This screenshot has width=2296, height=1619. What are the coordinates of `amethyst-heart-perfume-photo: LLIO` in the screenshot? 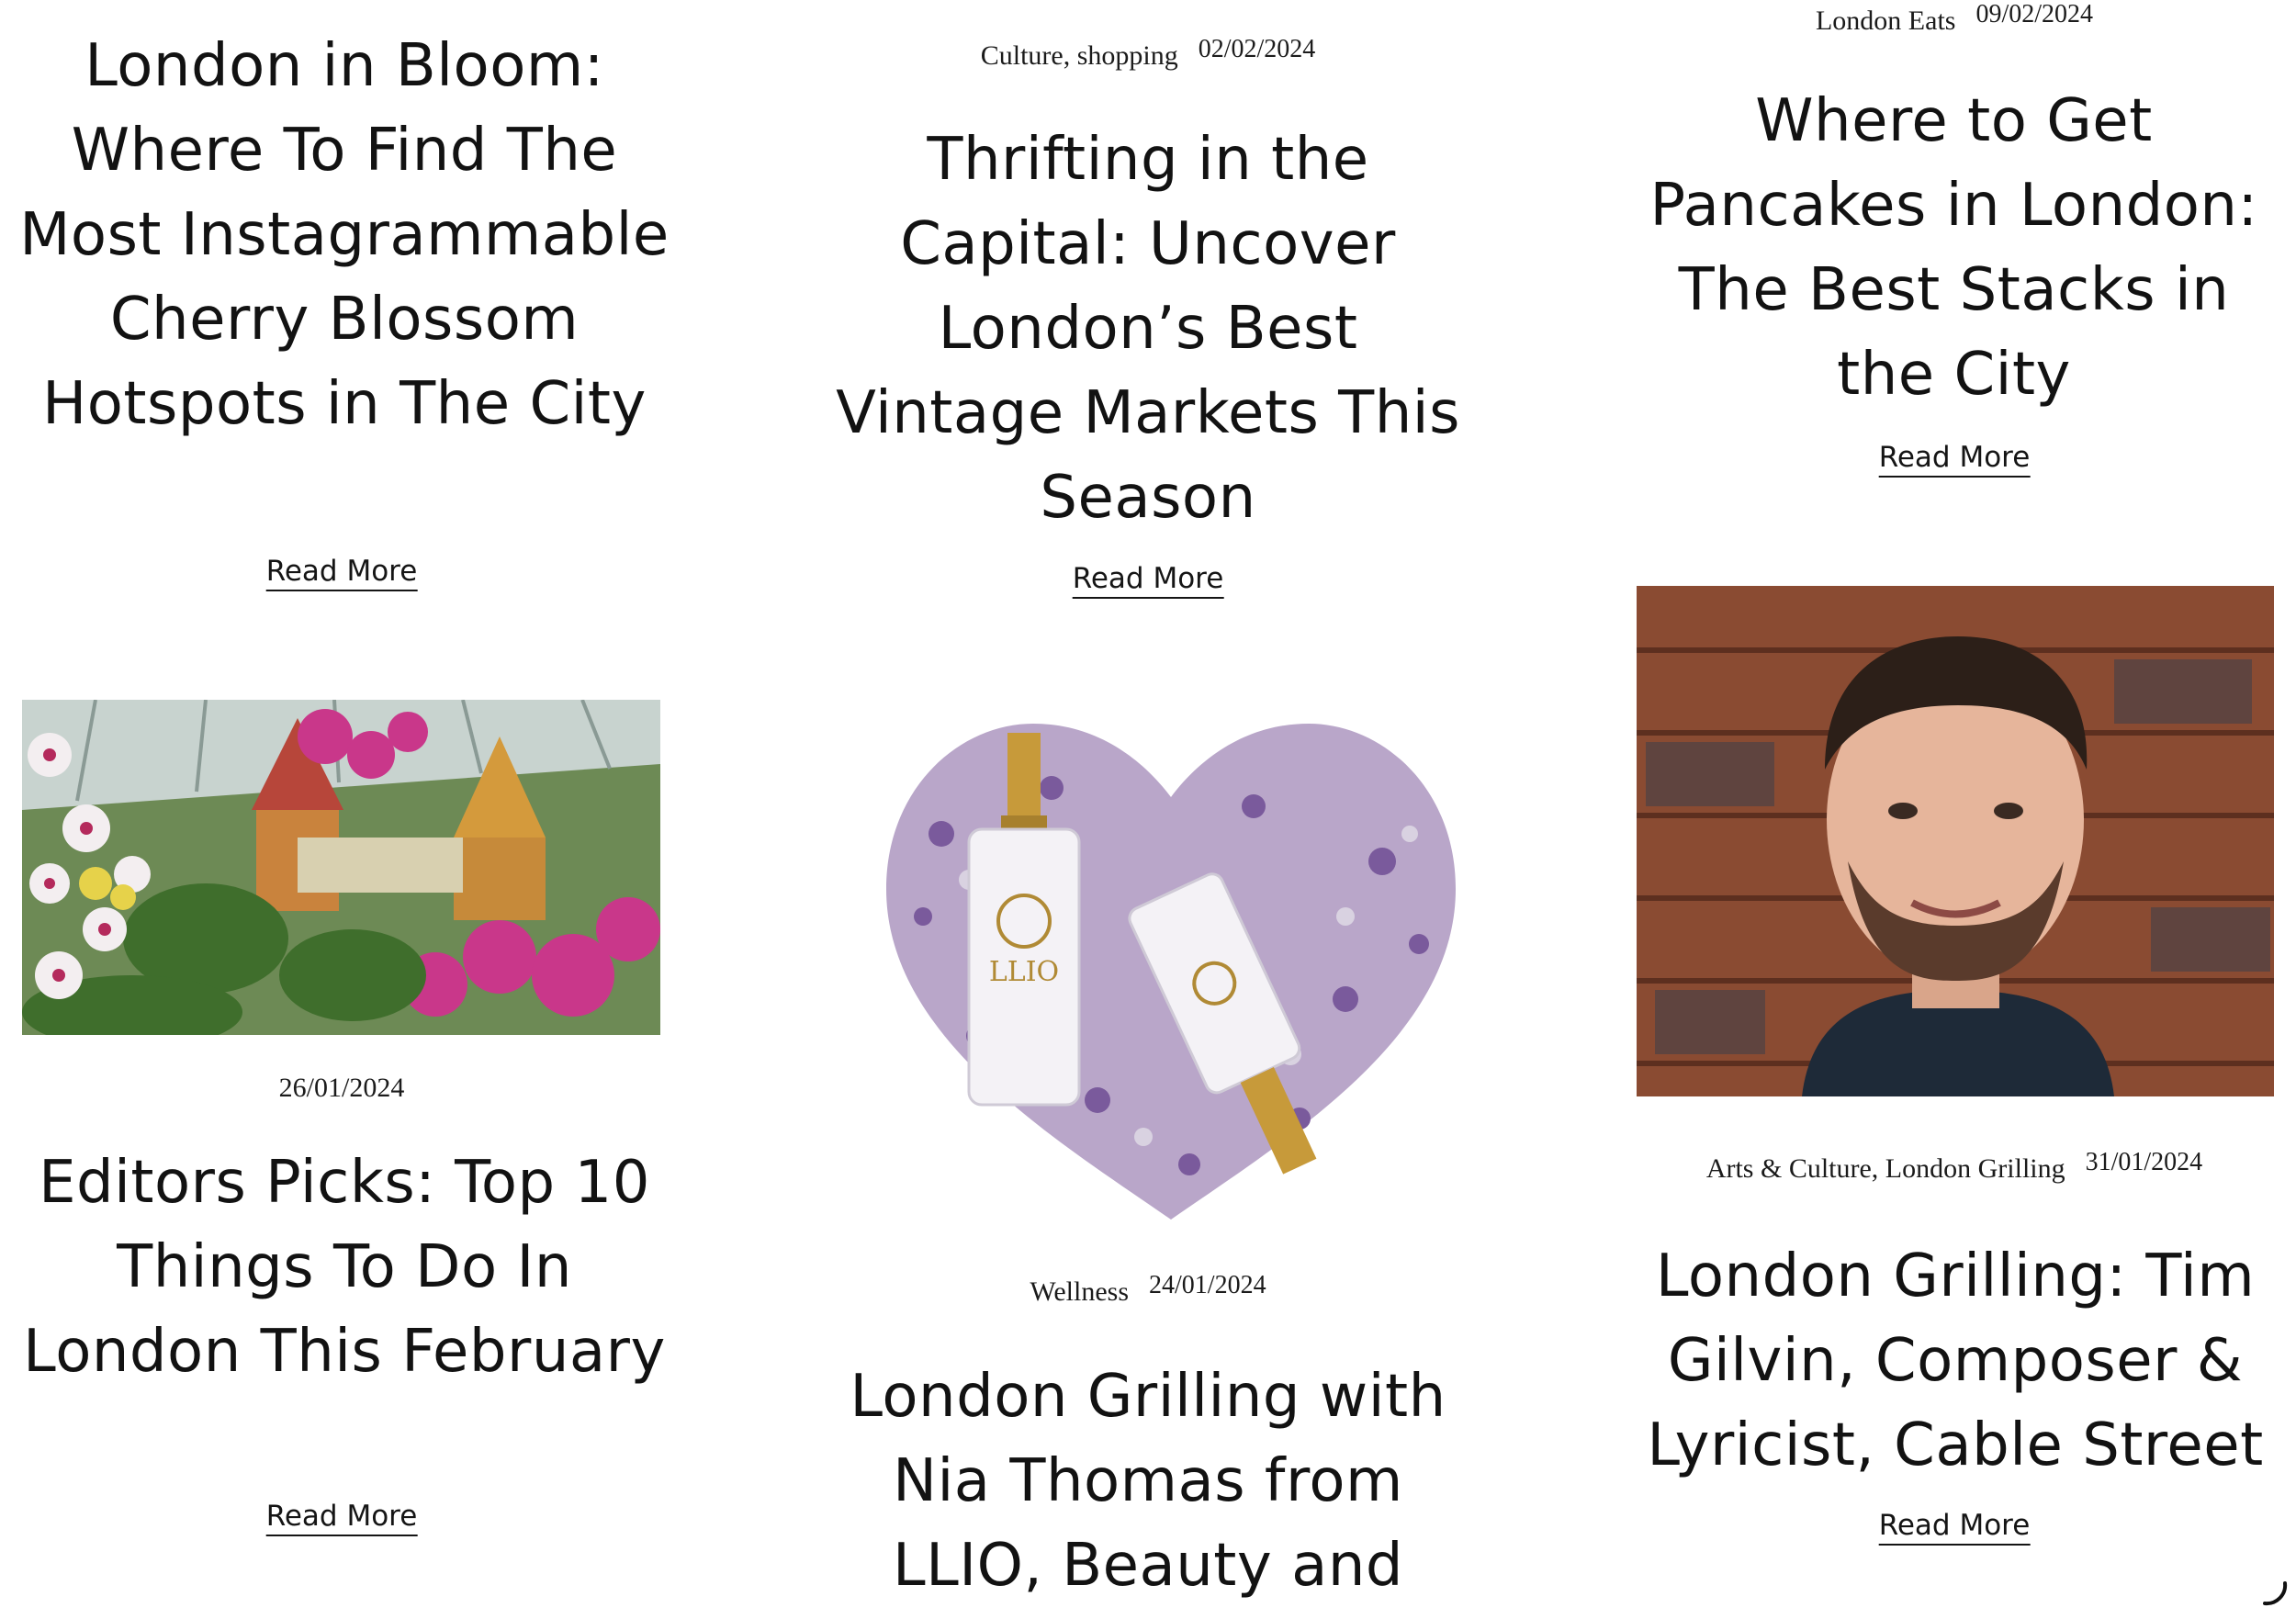 It's located at (1171, 967).